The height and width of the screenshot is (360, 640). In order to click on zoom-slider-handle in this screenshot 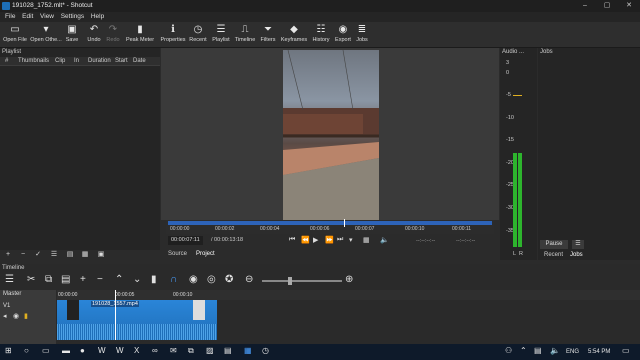, I will do `click(290, 281)`.